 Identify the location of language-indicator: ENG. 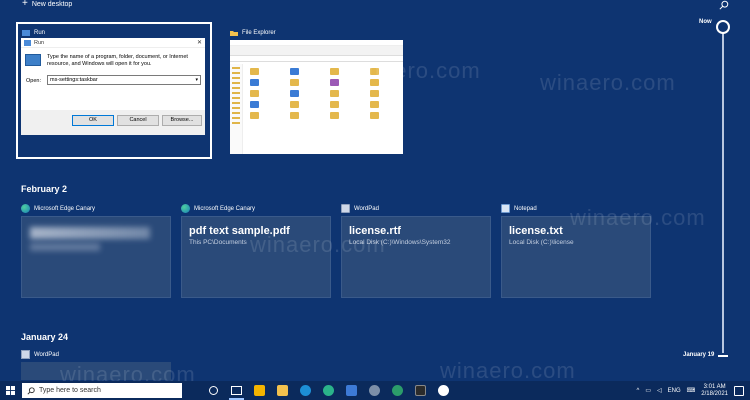
(674, 391).